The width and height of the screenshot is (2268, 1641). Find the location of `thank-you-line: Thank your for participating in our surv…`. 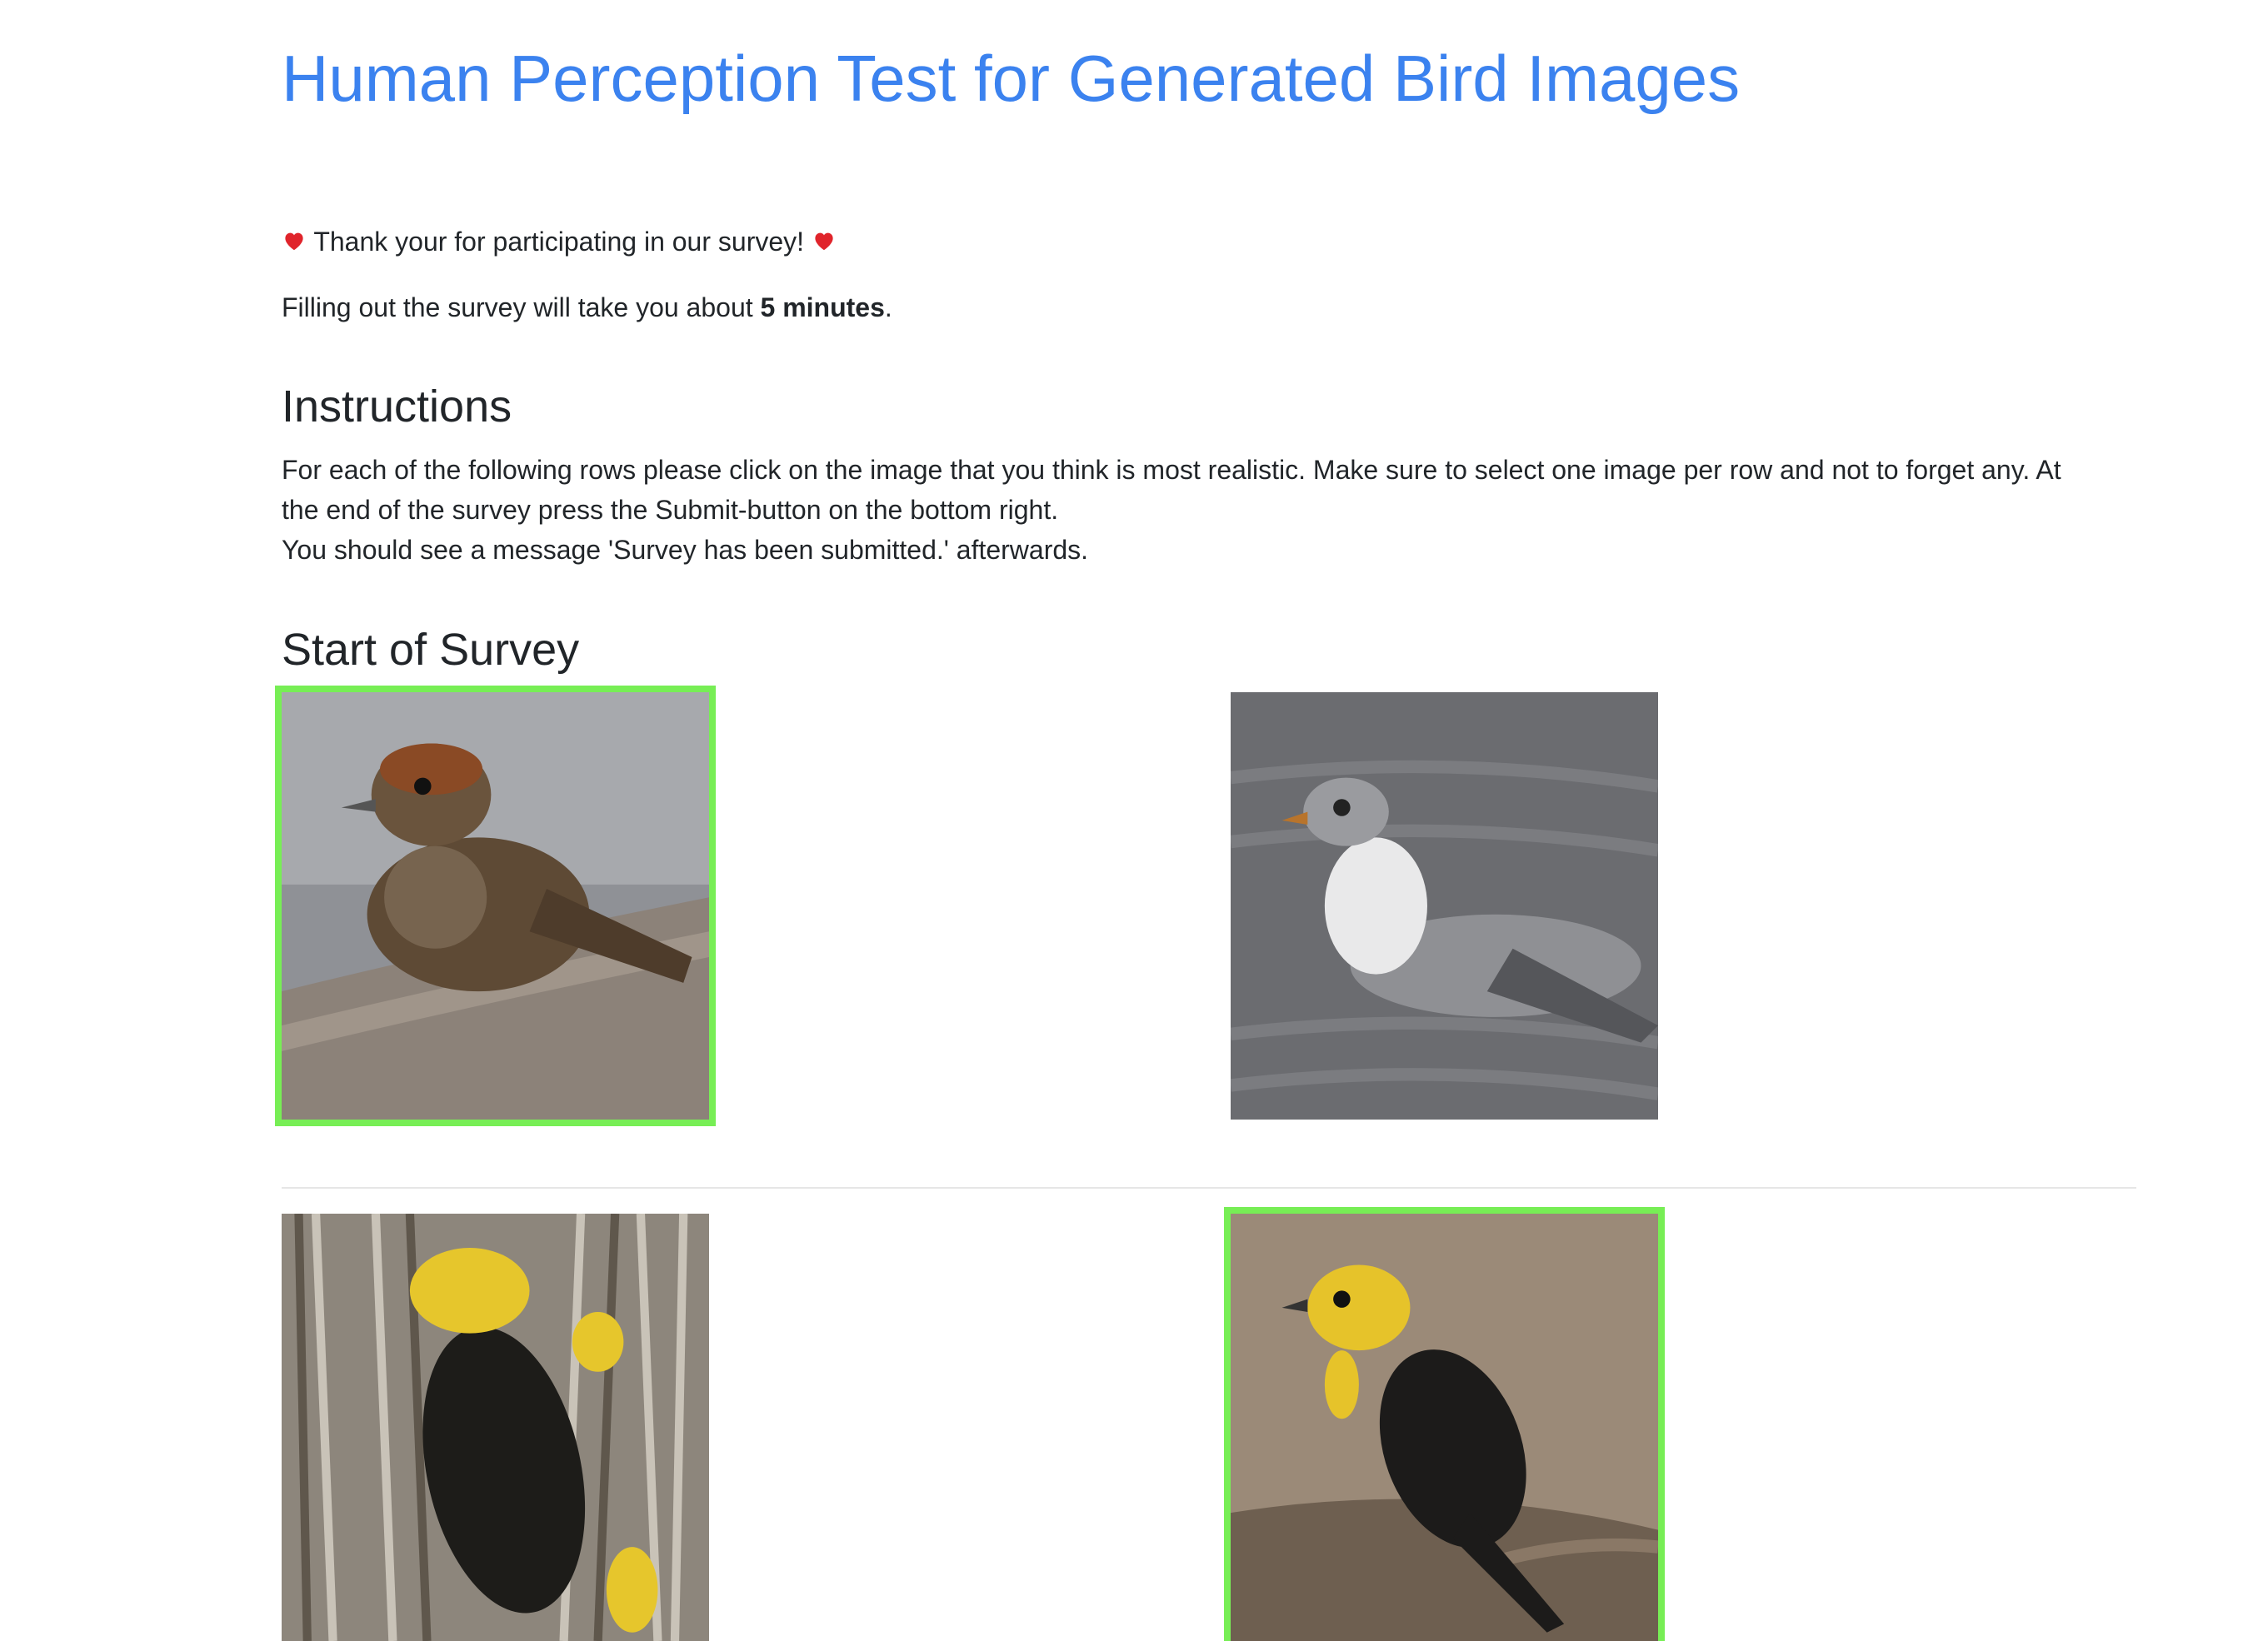

thank-you-line: Thank your for participating in our surv… is located at coordinates (559, 242).